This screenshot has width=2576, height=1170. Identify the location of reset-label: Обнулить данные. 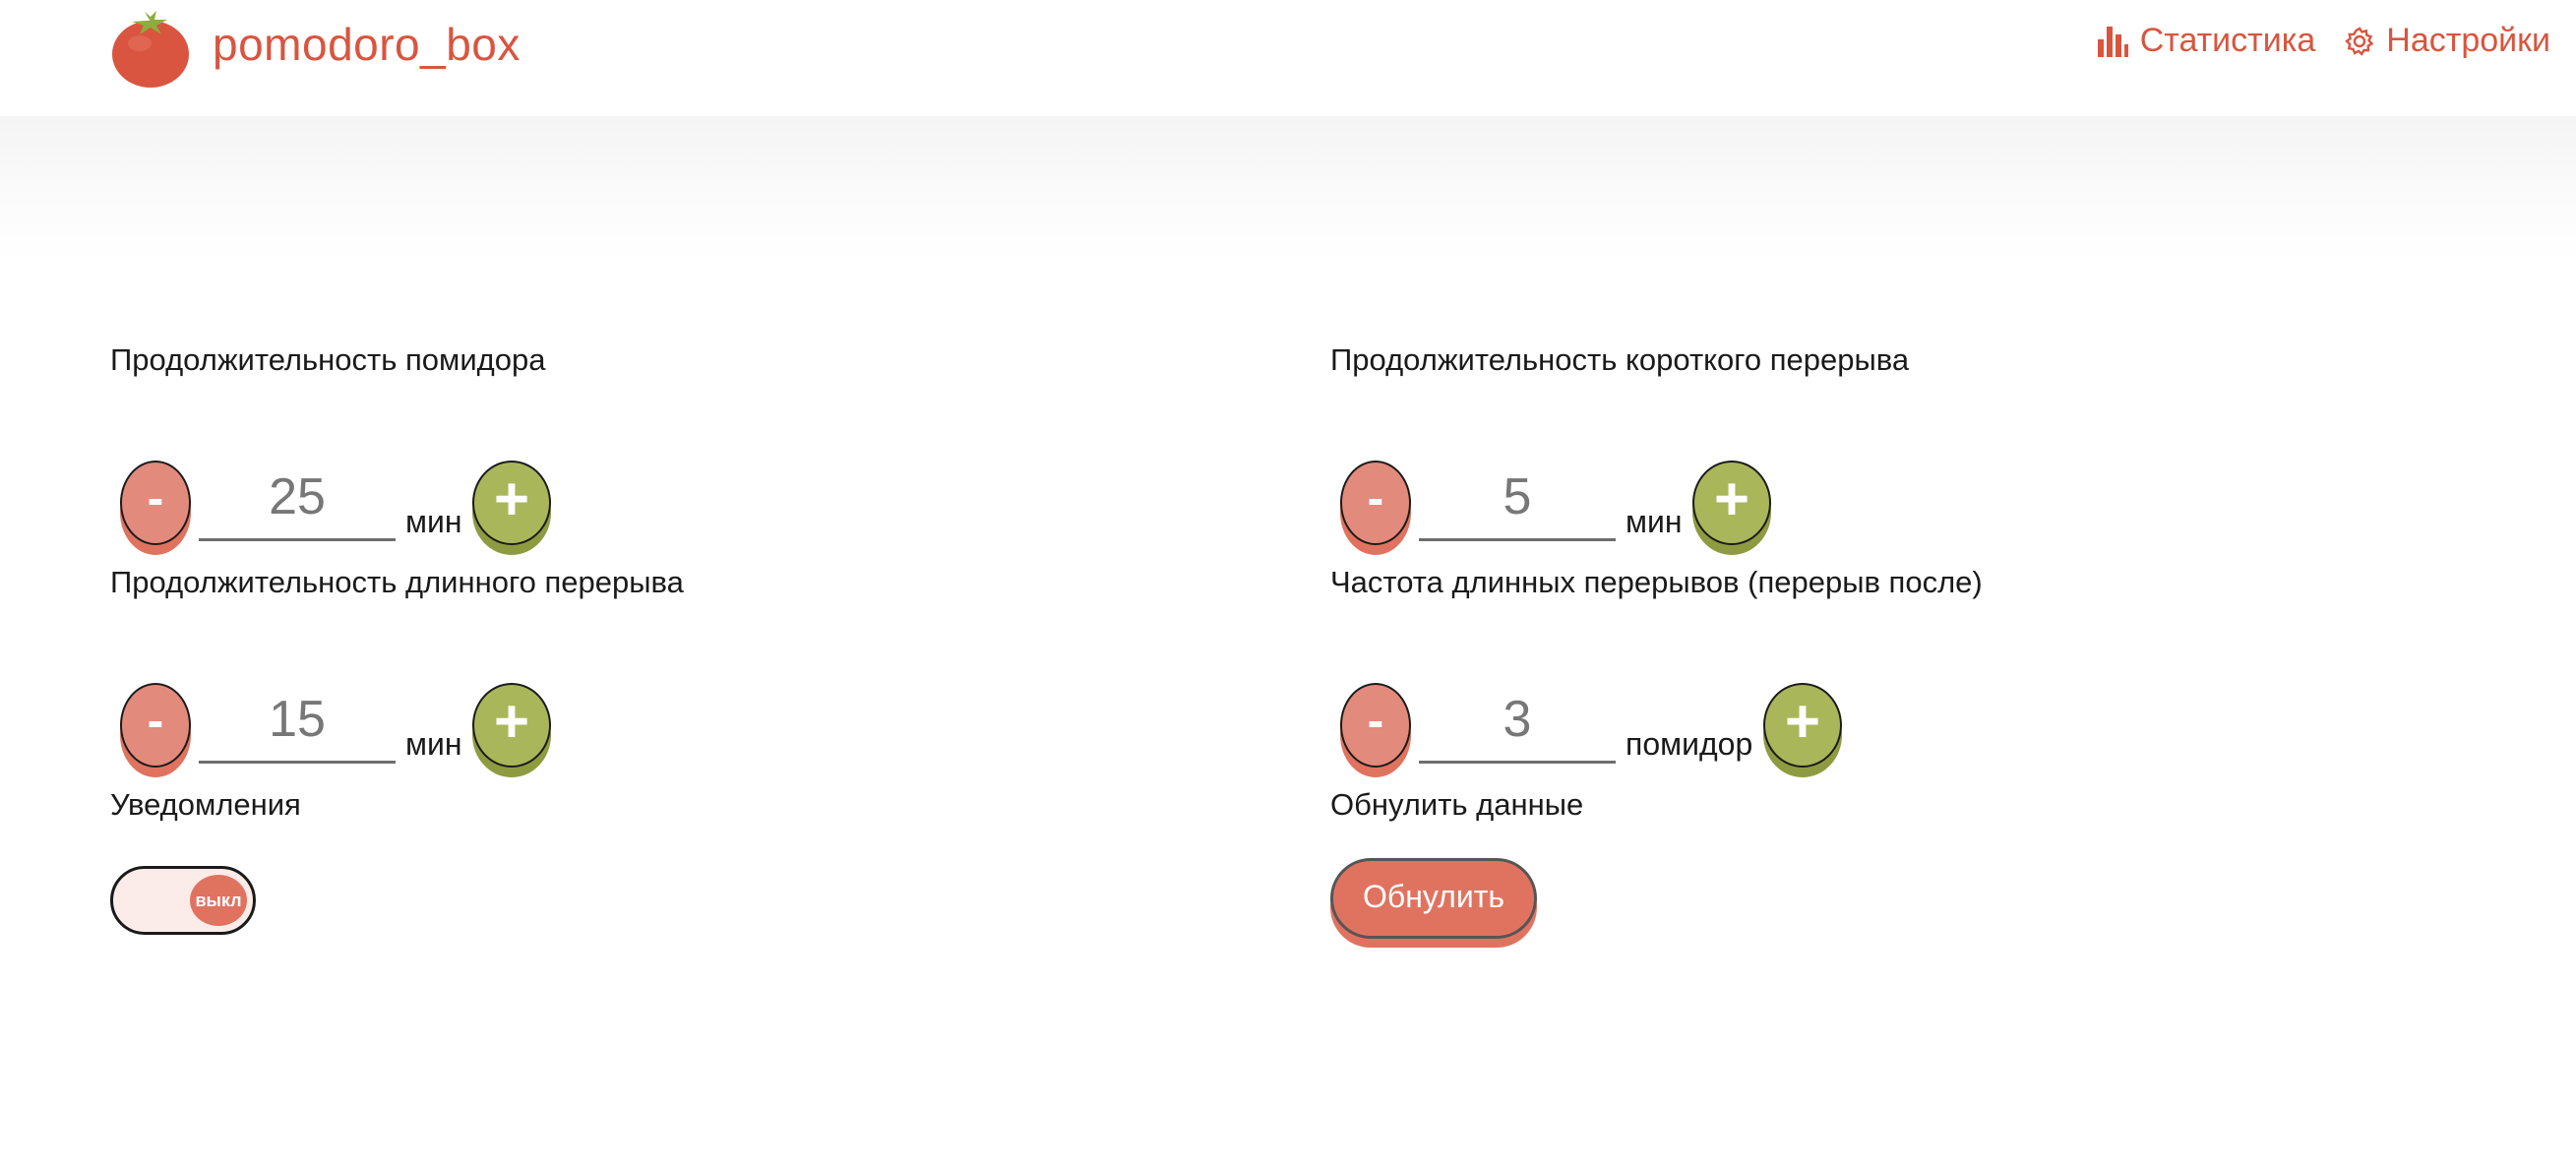
(1457, 804).